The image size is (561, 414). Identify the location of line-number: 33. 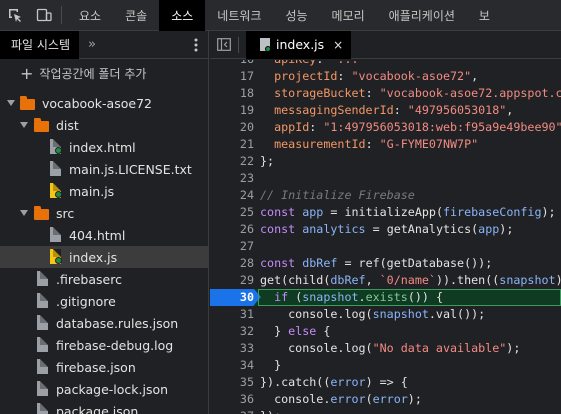
(232, 348).